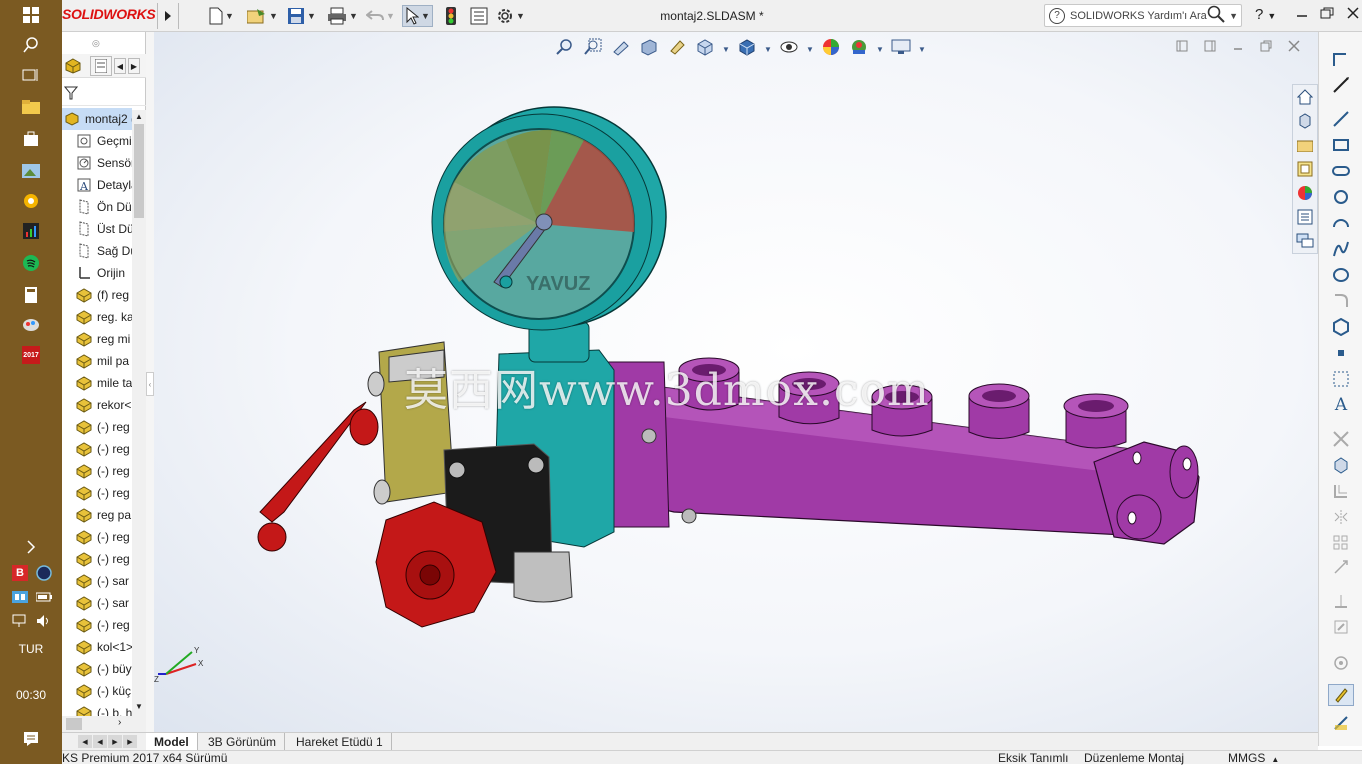 The width and height of the screenshot is (1362, 767). What do you see at coordinates (1341, 85) in the screenshot?
I see `smart-dimension-icon` at bounding box center [1341, 85].